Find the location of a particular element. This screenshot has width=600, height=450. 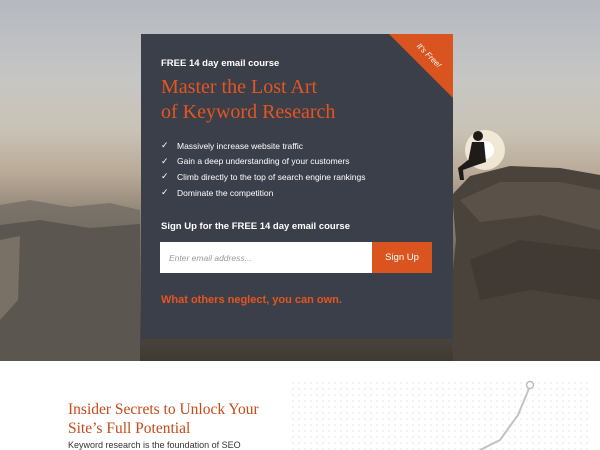

section-title-line-2: Site’s Full Potential is located at coordinates (129, 428).